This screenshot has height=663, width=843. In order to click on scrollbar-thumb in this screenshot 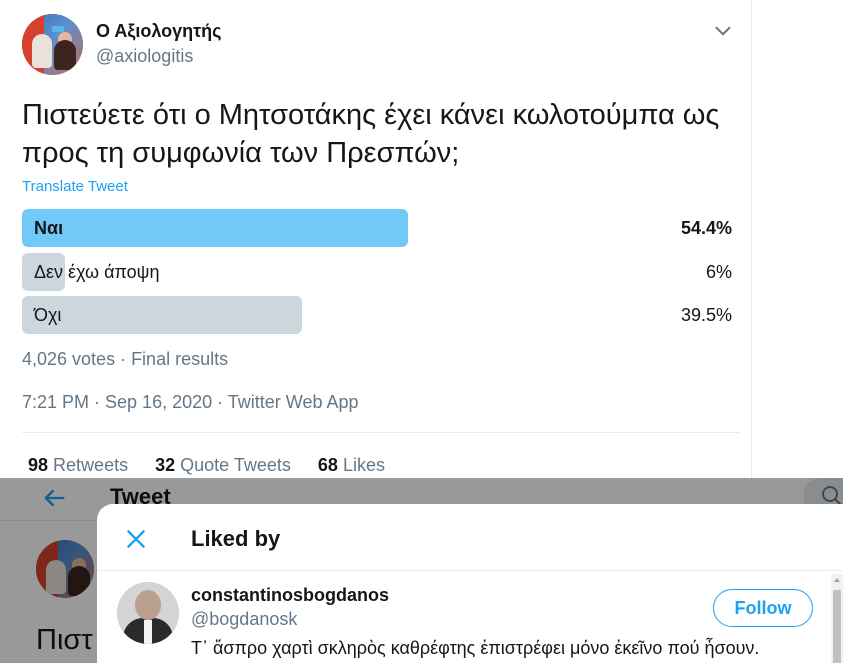, I will do `click(837, 626)`.